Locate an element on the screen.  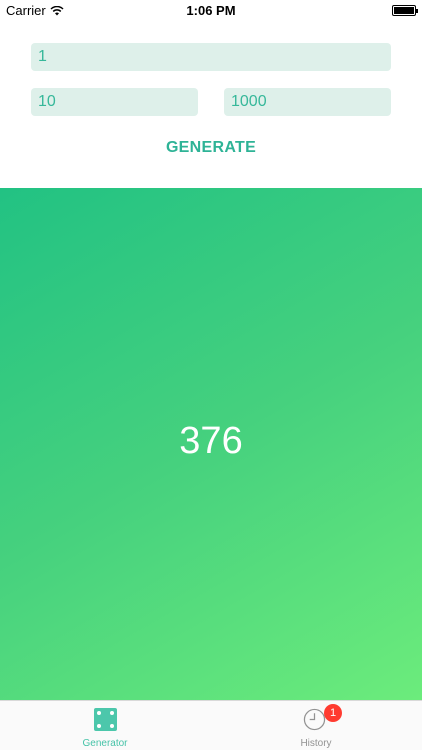
result-value: 376 is located at coordinates (211, 441).